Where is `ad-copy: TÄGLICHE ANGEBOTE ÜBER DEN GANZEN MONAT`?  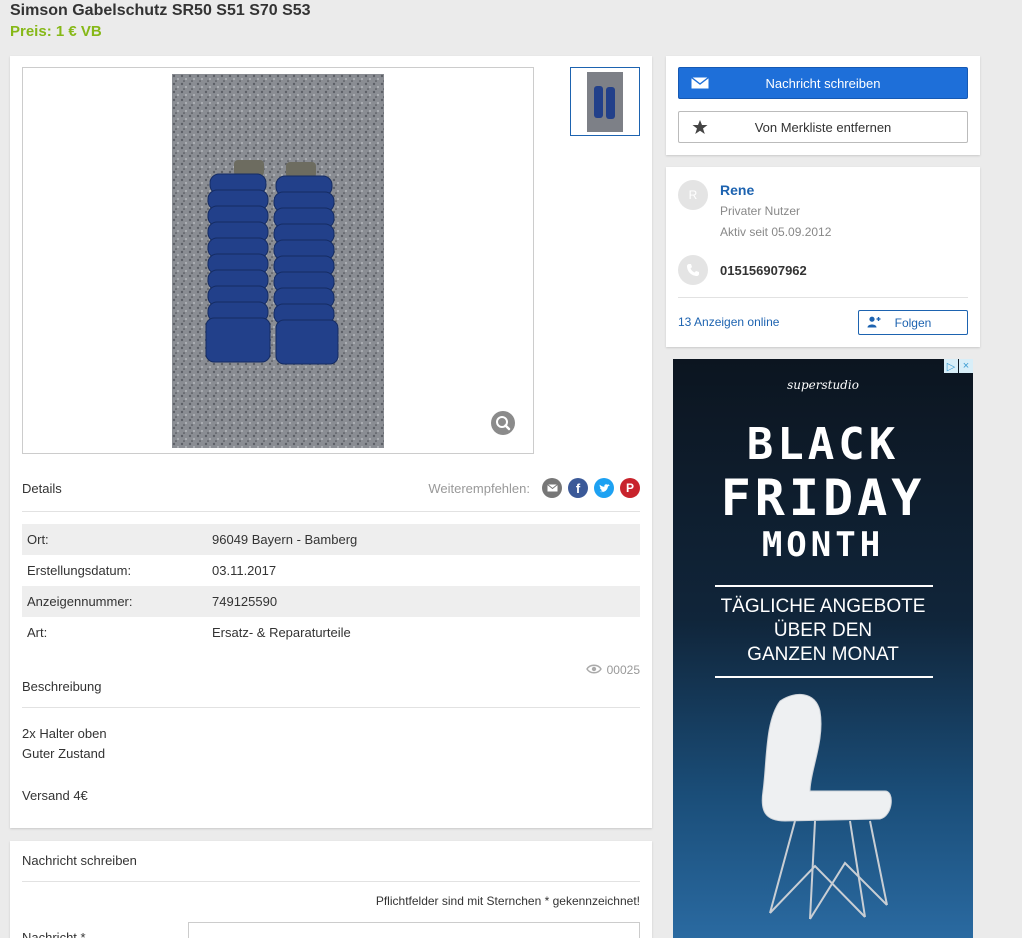 ad-copy: TÄGLICHE ANGEBOTE ÜBER DEN GANZEN MONAT is located at coordinates (823, 631).